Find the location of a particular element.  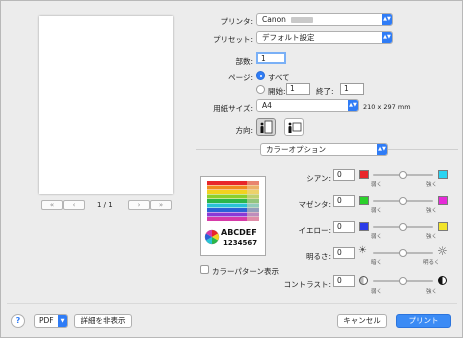

help-button: ? is located at coordinates (18, 321).